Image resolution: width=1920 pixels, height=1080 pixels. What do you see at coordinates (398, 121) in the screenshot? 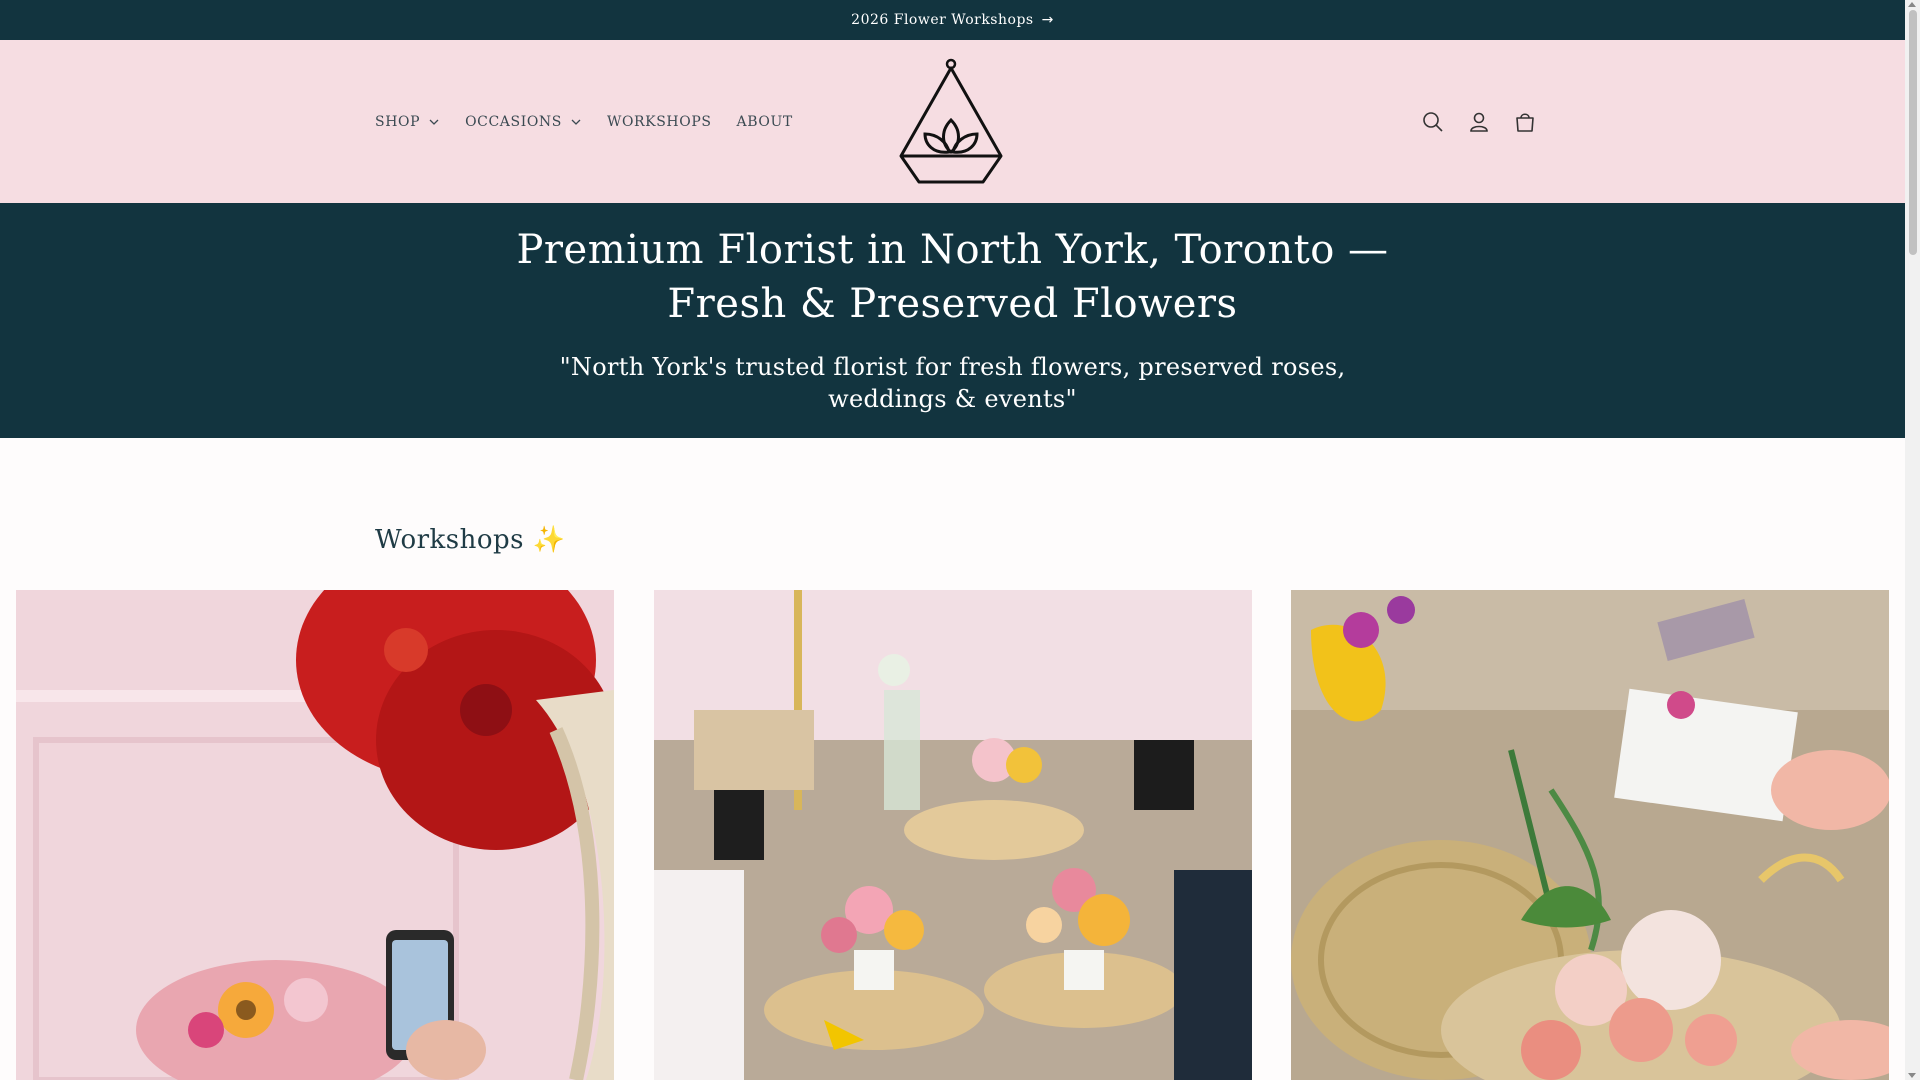
I see `nav-item-label: SHOP` at bounding box center [398, 121].